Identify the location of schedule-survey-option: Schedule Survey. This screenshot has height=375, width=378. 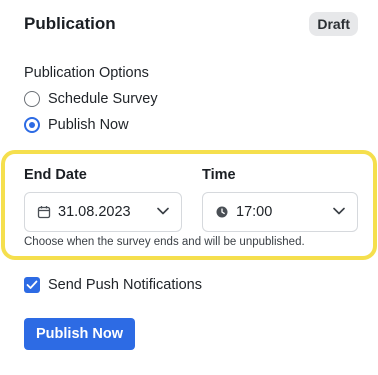
(91, 99).